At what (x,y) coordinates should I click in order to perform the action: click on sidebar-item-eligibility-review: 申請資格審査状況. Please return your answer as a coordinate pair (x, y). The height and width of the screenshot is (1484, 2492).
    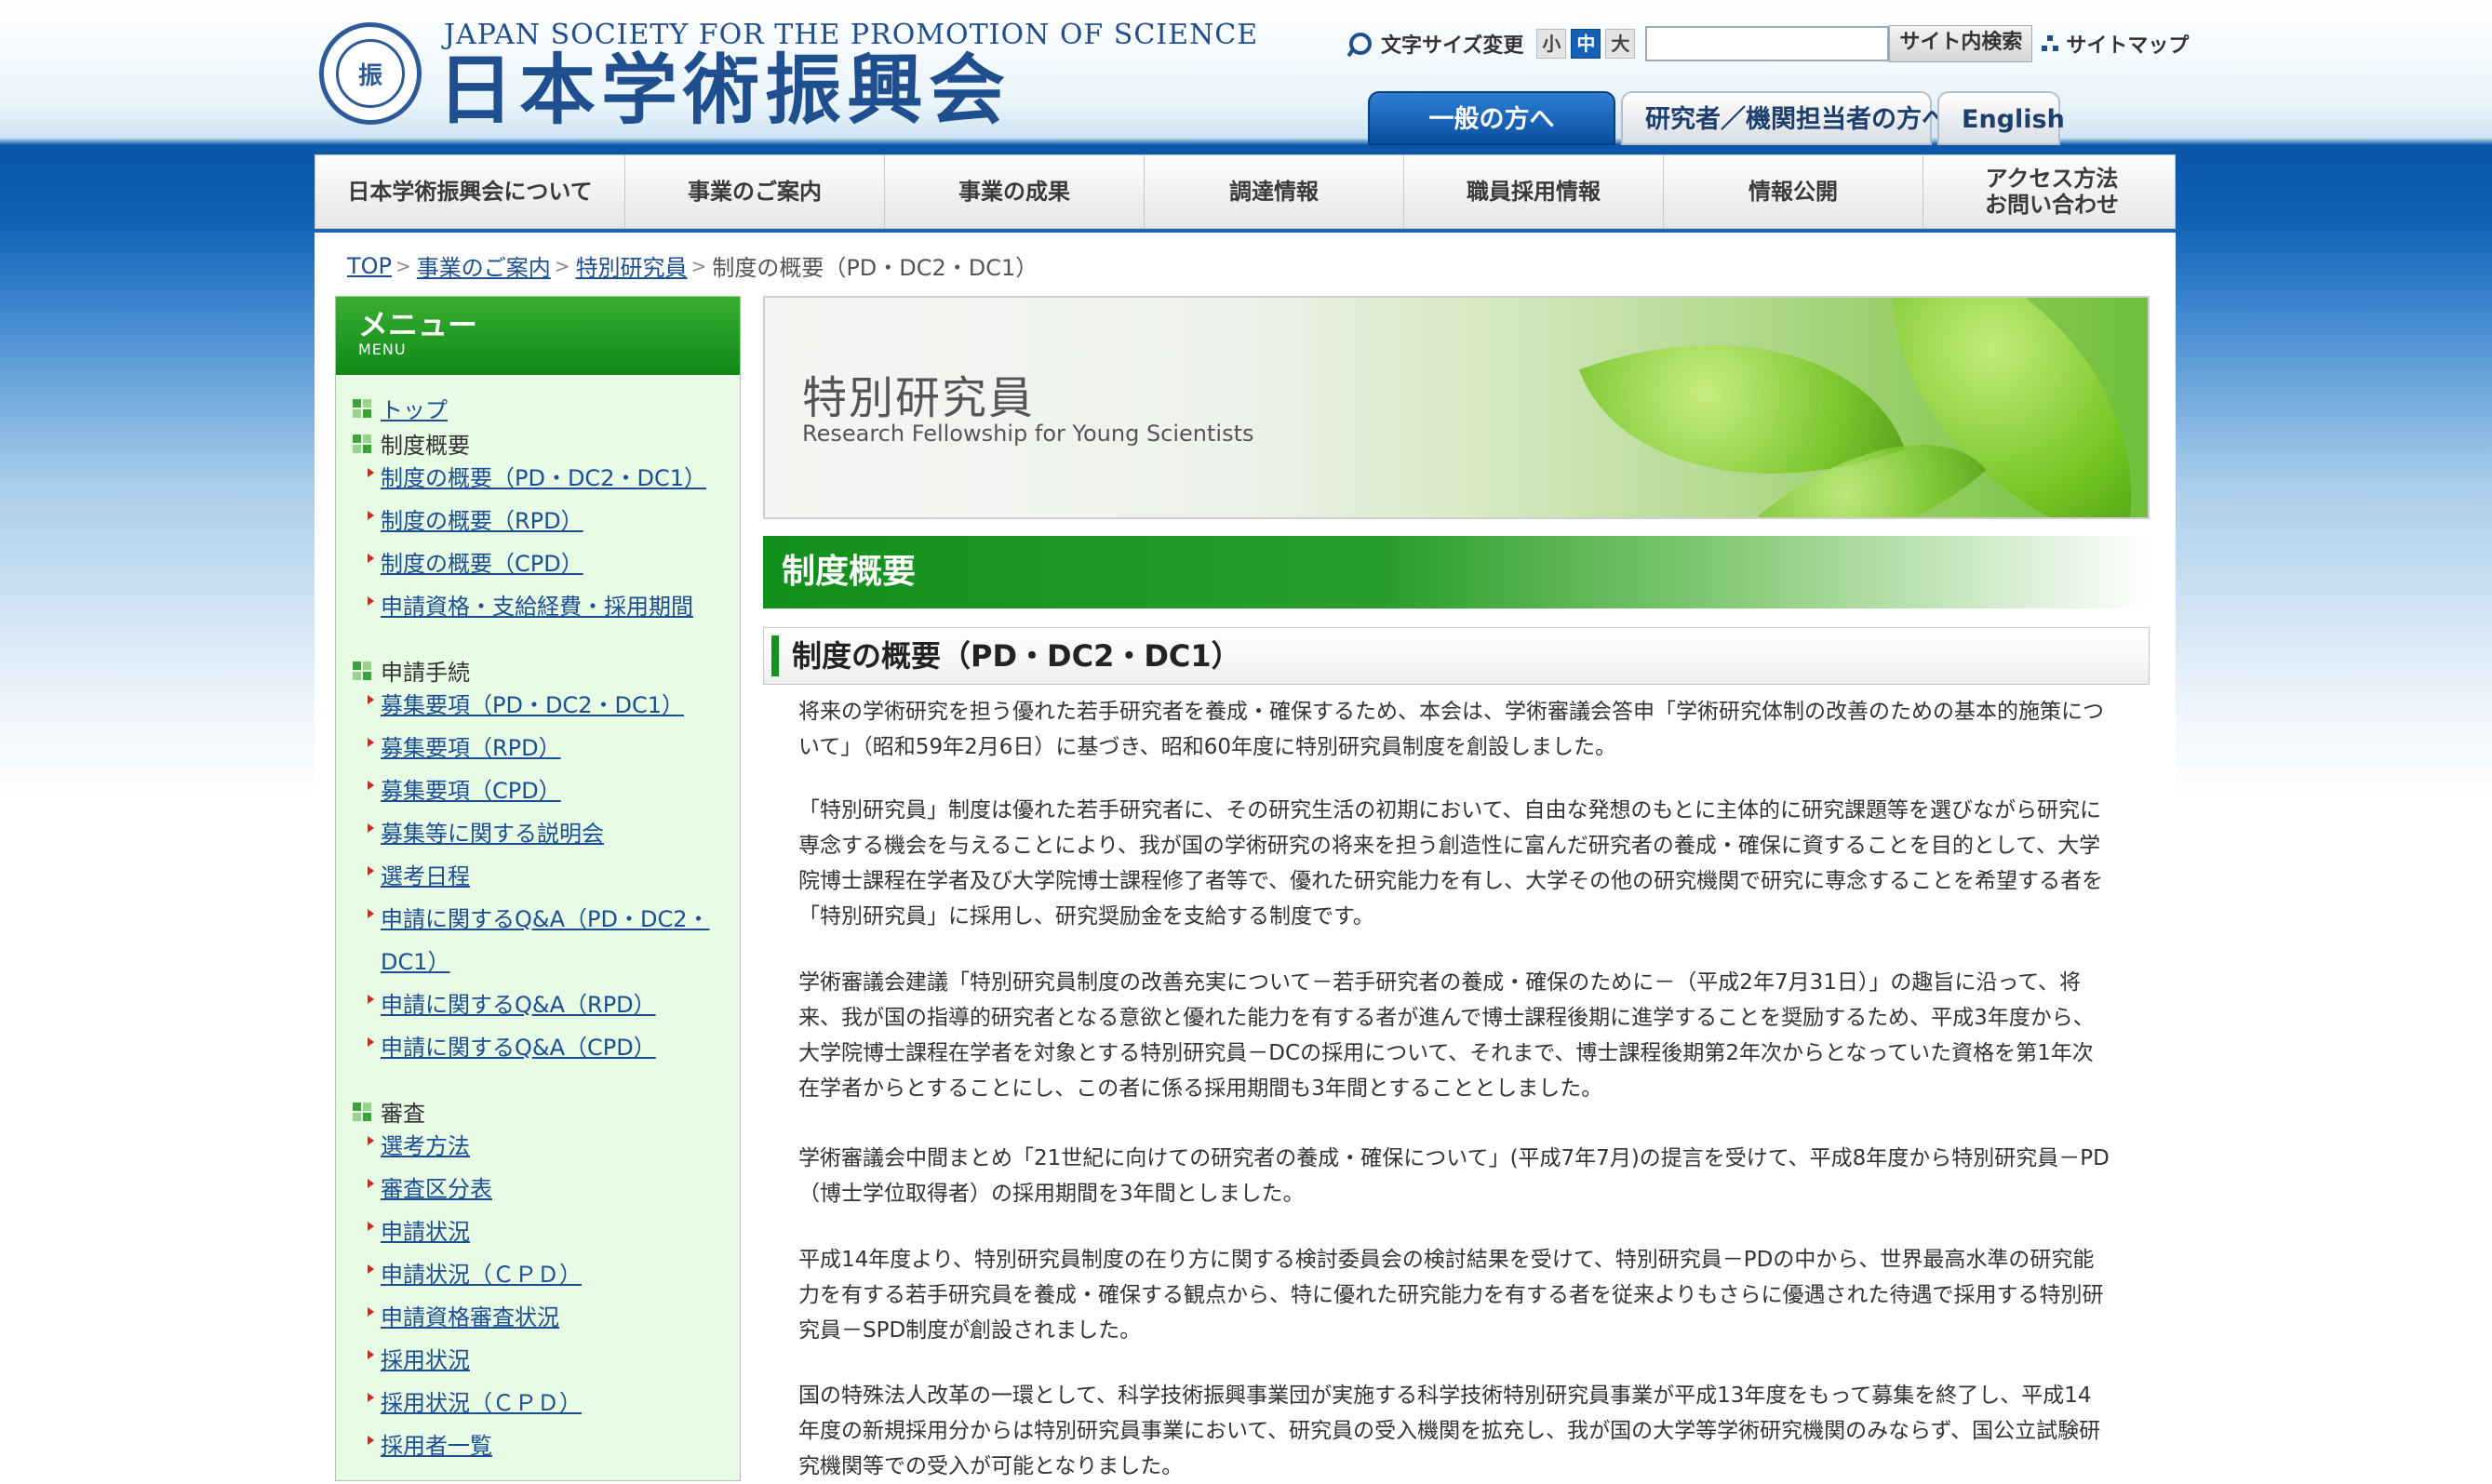
    Looking at the image, I should click on (463, 1317).